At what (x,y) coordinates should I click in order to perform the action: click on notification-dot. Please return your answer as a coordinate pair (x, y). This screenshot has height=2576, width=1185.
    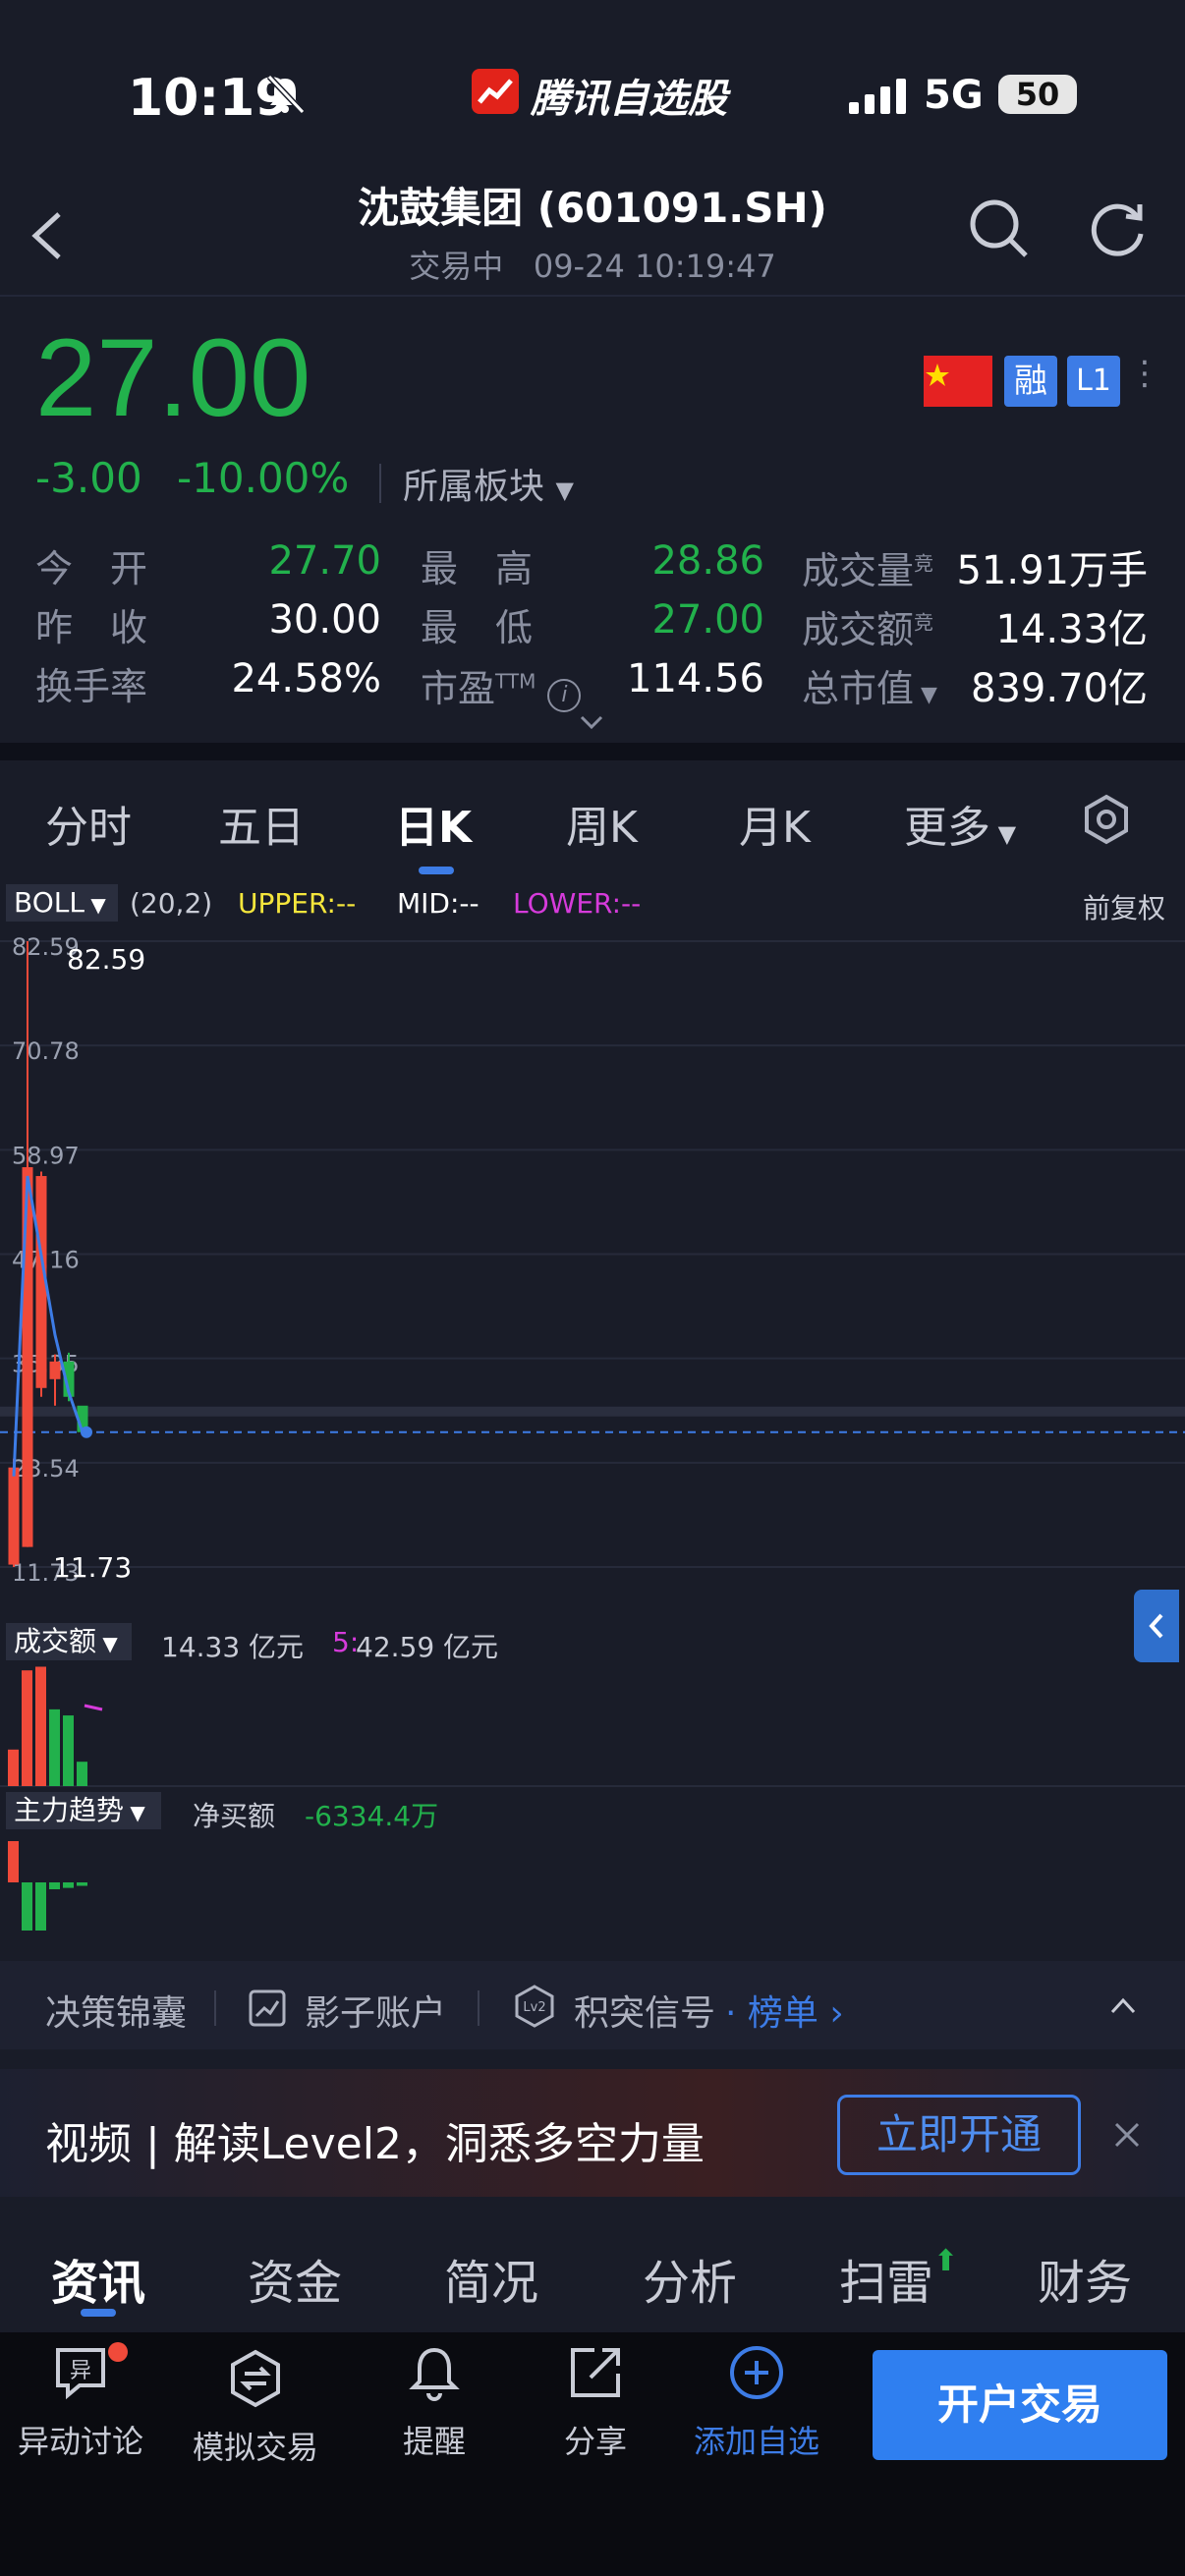
    Looking at the image, I should click on (118, 2352).